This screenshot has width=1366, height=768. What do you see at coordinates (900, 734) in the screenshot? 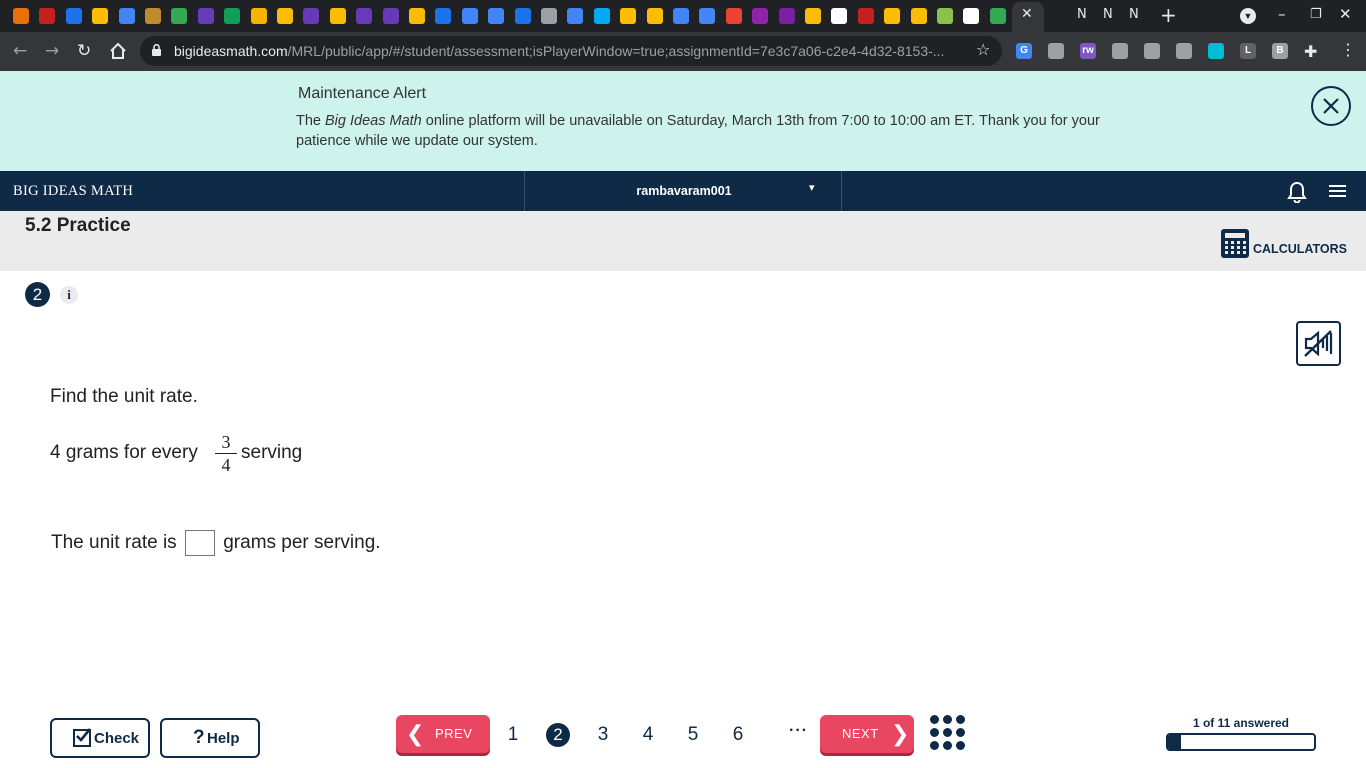
I see `chevron-right-icon: ❯` at bounding box center [900, 734].